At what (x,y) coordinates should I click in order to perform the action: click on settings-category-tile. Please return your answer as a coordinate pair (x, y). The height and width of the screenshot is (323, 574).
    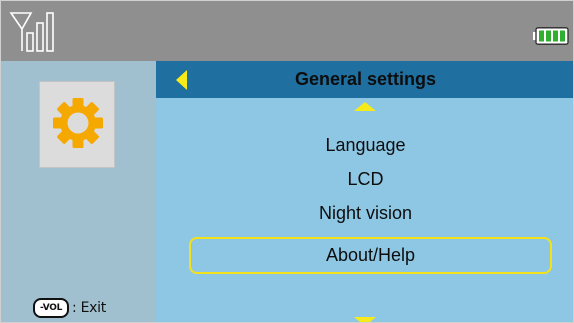
    Looking at the image, I should click on (77, 124).